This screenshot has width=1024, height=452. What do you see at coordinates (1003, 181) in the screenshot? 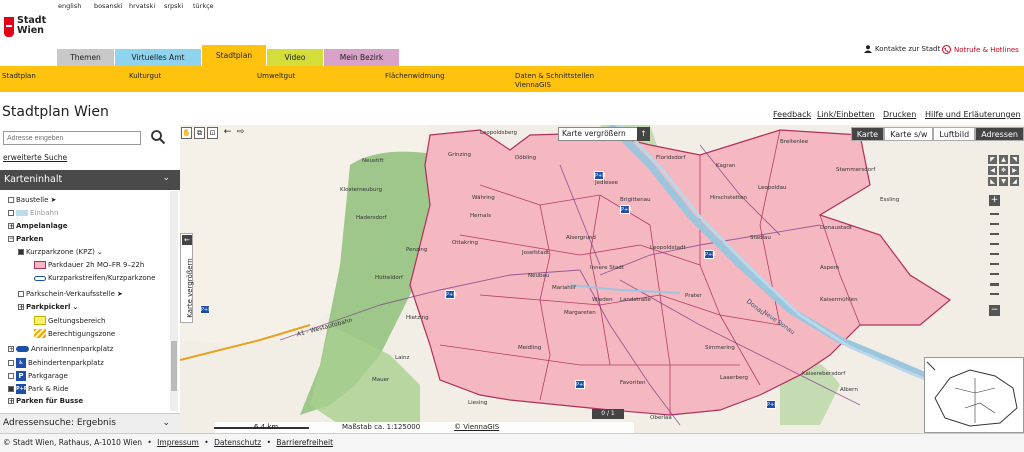
I see `pan-south-icon: ▼` at bounding box center [1003, 181].